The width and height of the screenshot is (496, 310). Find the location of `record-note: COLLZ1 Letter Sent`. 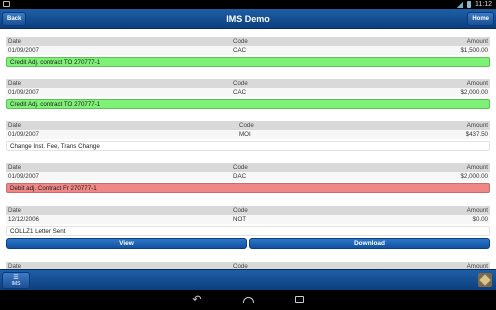

record-note: COLLZ1 Letter Sent is located at coordinates (248, 231).